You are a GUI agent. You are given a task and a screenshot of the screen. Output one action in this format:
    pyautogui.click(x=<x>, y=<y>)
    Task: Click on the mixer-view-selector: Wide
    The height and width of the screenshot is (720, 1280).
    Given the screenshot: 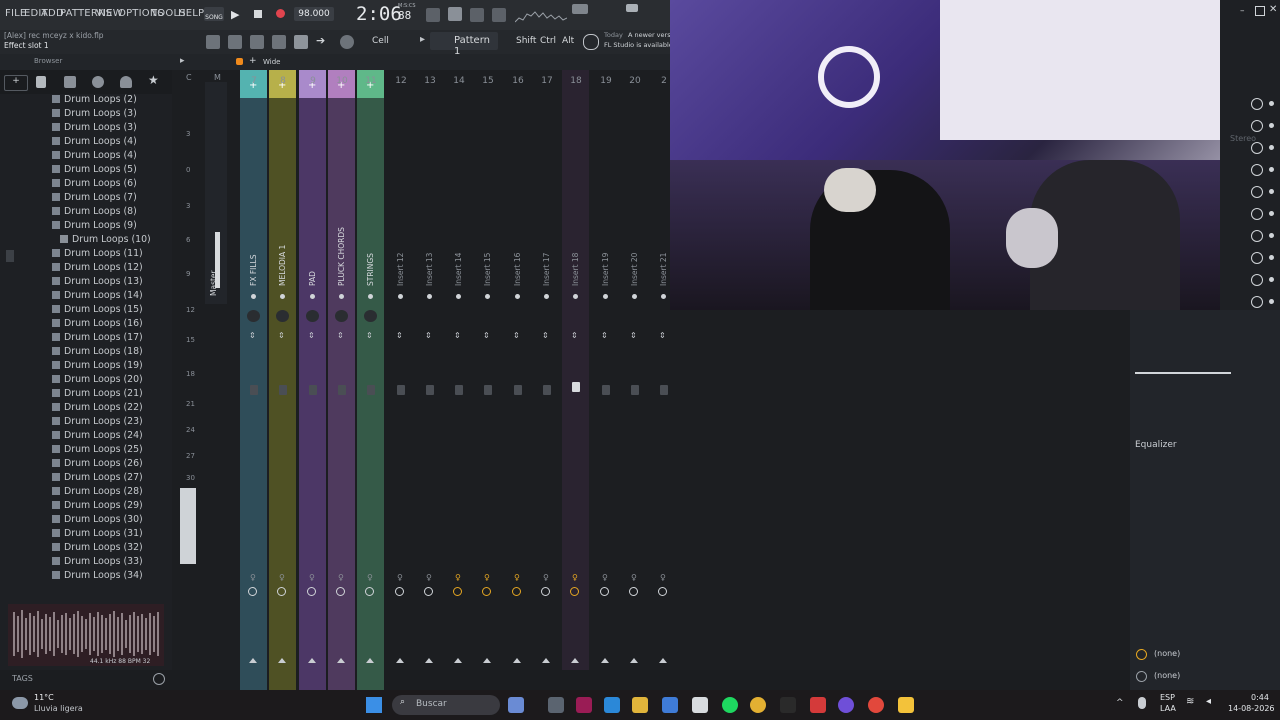 What is the action you would take?
    pyautogui.click(x=271, y=62)
    